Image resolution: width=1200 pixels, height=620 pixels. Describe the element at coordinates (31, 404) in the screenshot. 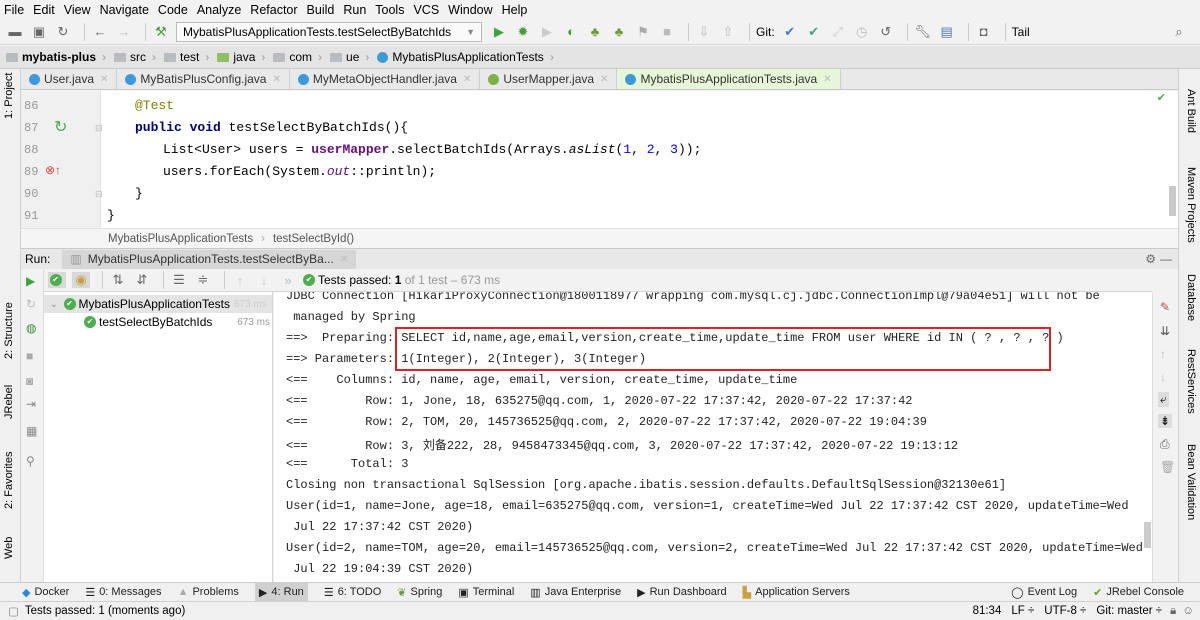

I see `exit-icon: ⇥` at that location.